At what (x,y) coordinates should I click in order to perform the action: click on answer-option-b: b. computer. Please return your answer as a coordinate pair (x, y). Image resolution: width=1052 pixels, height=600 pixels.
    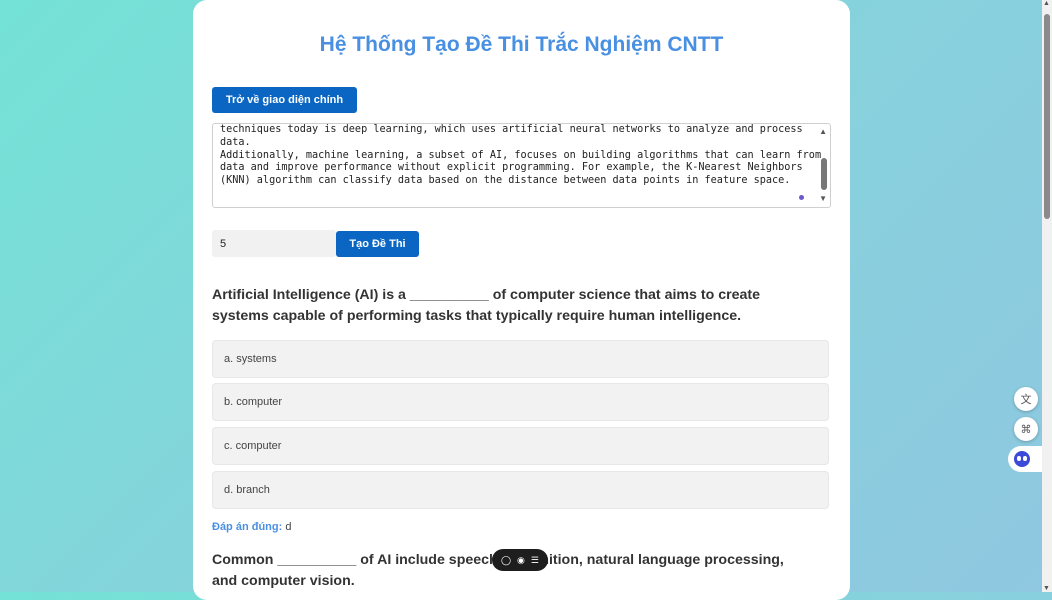
    Looking at the image, I should click on (520, 402).